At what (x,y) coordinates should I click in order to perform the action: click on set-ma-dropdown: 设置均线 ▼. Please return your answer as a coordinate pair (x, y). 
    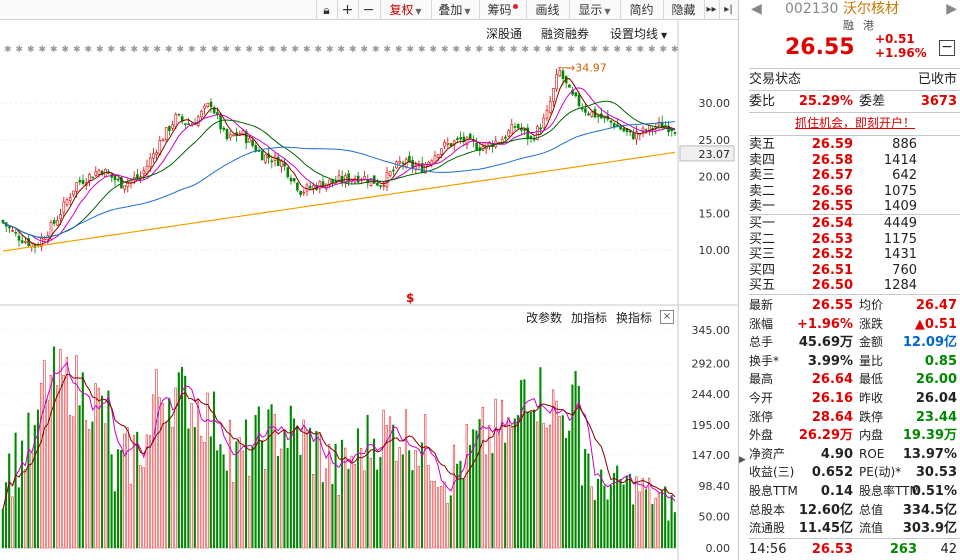
    Looking at the image, I should click on (638, 33).